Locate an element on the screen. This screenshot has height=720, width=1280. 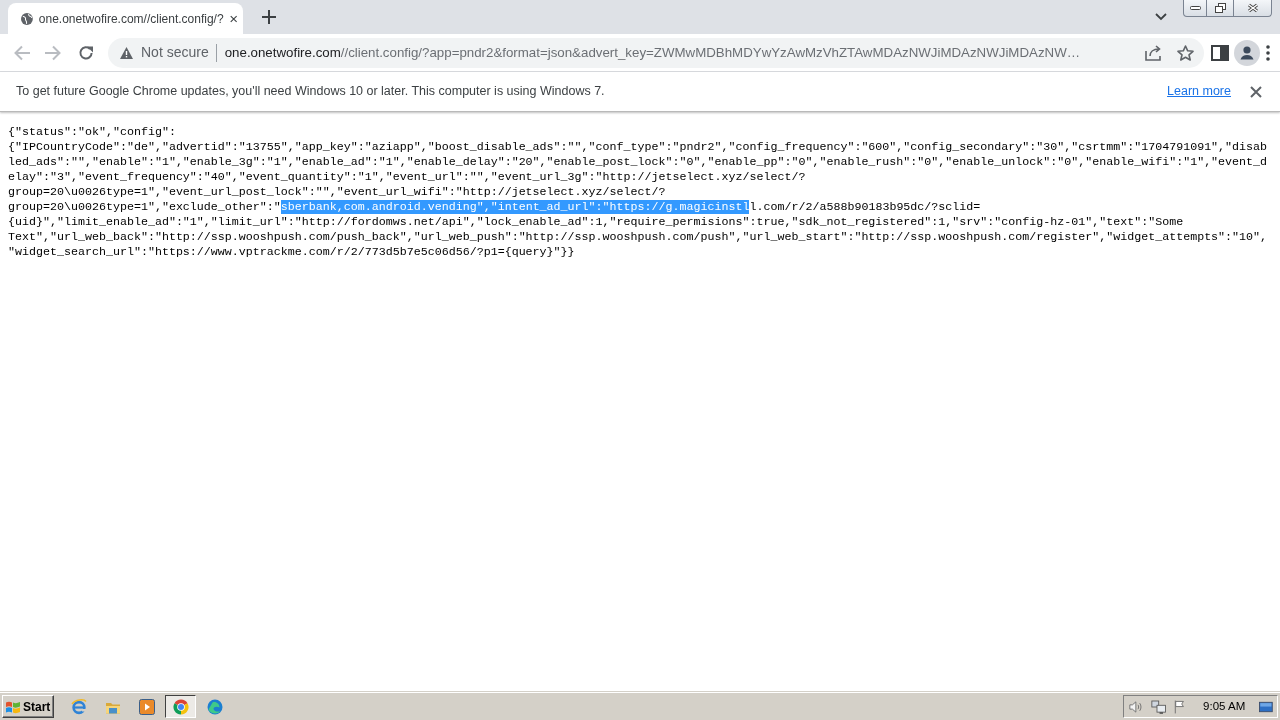
play-icon is located at coordinates (146, 706).